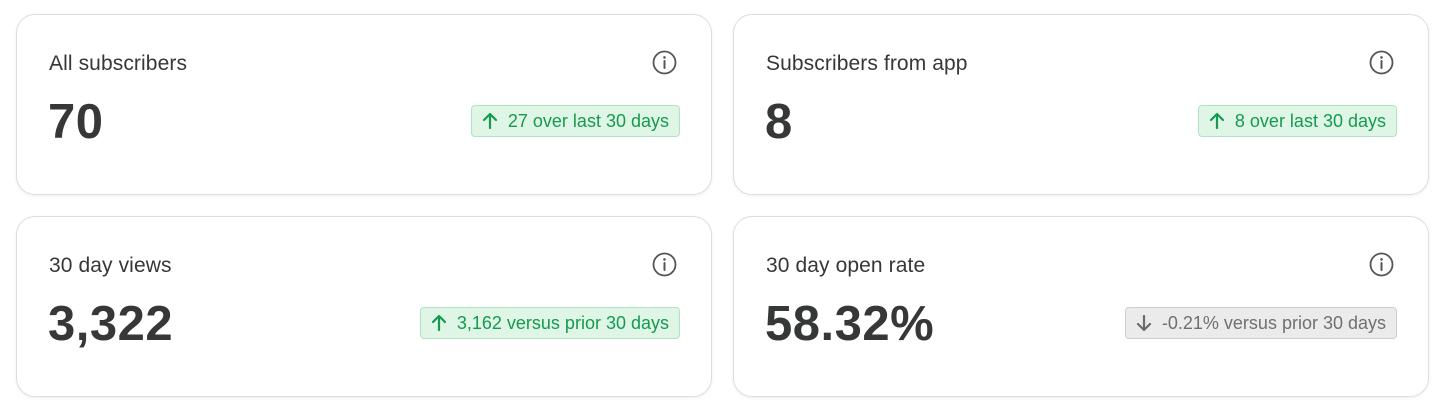  What do you see at coordinates (850, 324) in the screenshot?
I see `stat-value: 58.32%` at bounding box center [850, 324].